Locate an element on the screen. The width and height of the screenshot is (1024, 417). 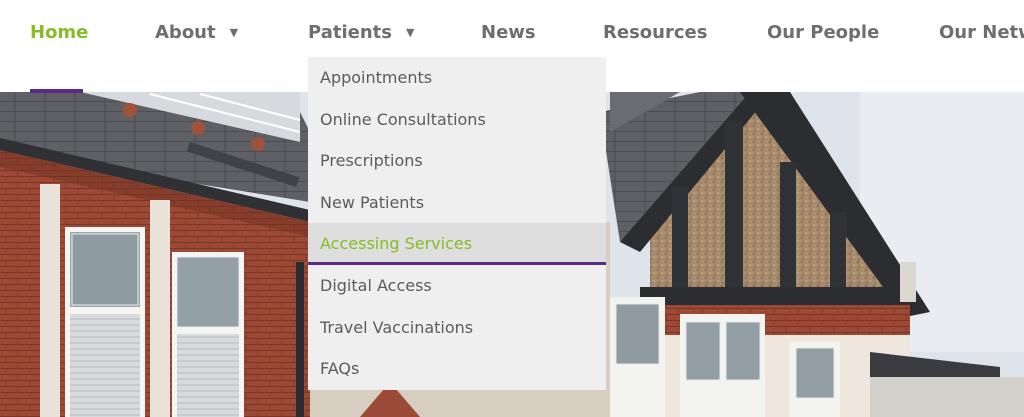
menu-item-appointments: Appointments is located at coordinates (457, 78).